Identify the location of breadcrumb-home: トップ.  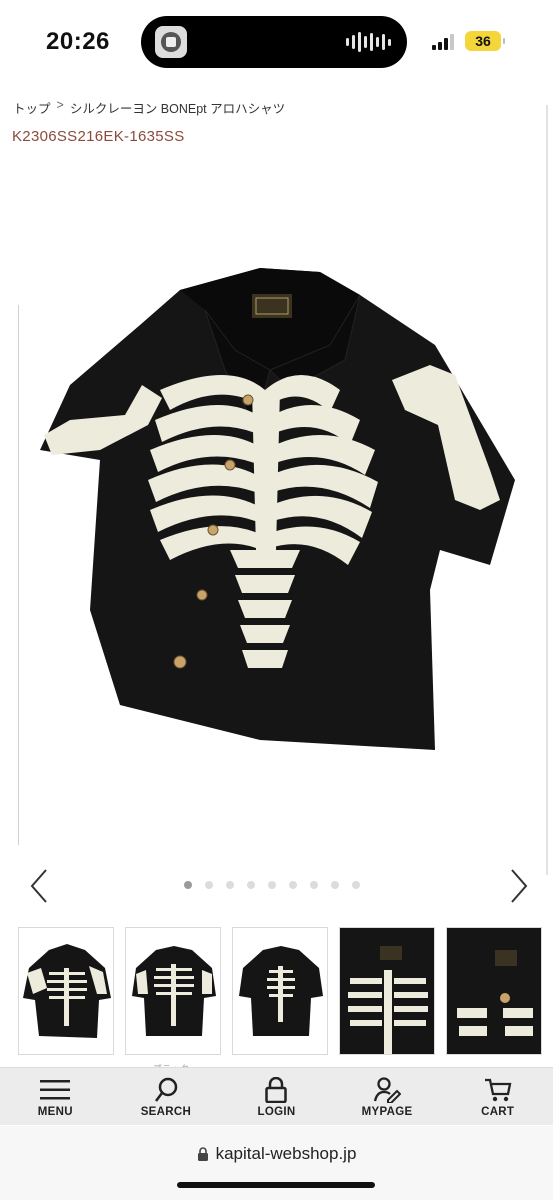
(32, 107).